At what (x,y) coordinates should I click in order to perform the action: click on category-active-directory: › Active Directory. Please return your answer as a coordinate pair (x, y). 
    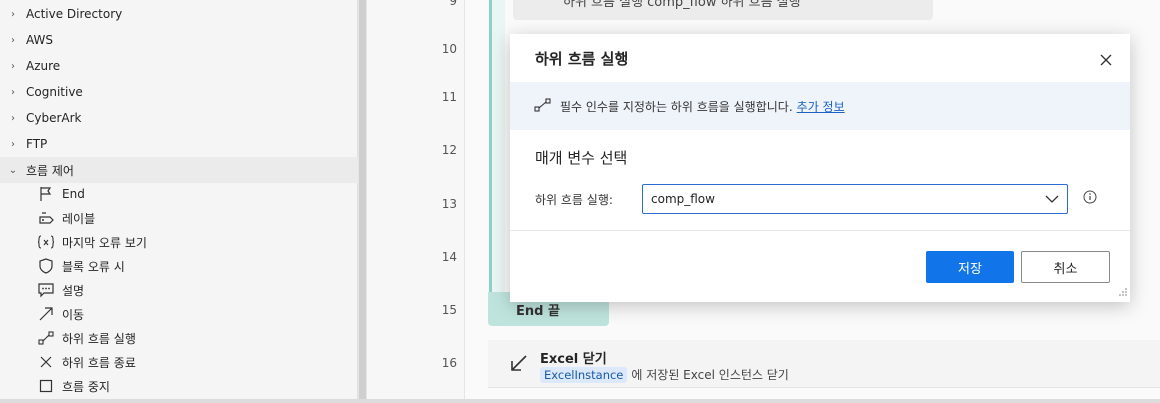
    Looking at the image, I should click on (179, 14).